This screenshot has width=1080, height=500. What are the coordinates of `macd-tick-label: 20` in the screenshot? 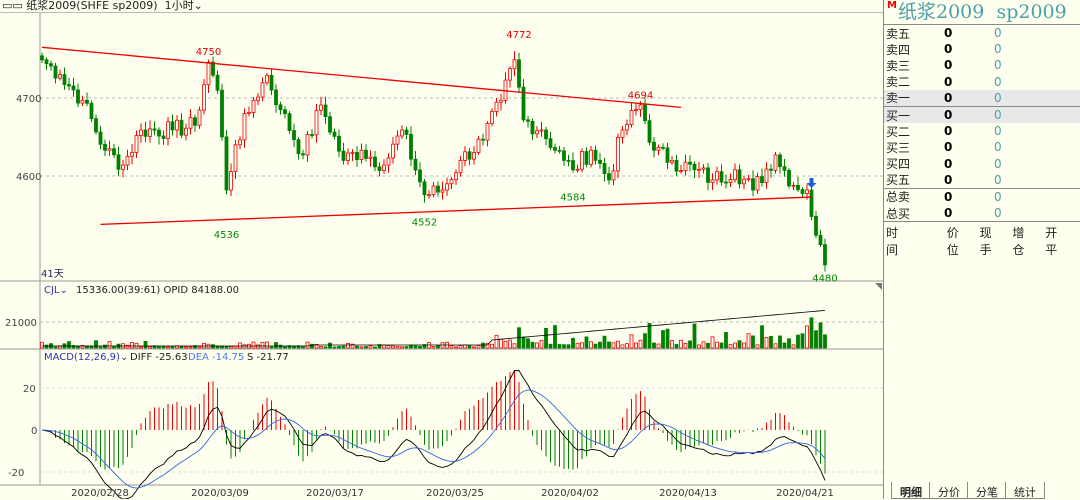 It's located at (29, 389).